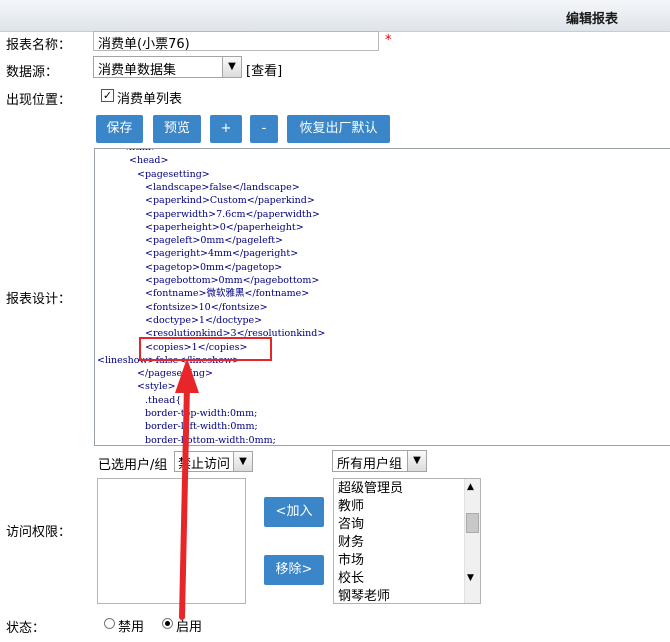 This screenshot has height=642, width=670. I want to click on group-list-item: 超级管理员, so click(370, 489).